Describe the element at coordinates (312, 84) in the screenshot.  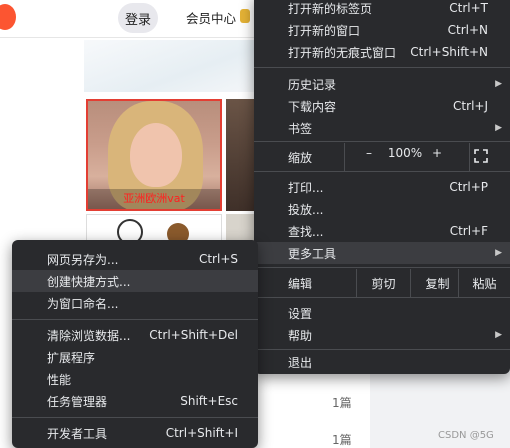
I see `menu-item-label: 历史记录` at that location.